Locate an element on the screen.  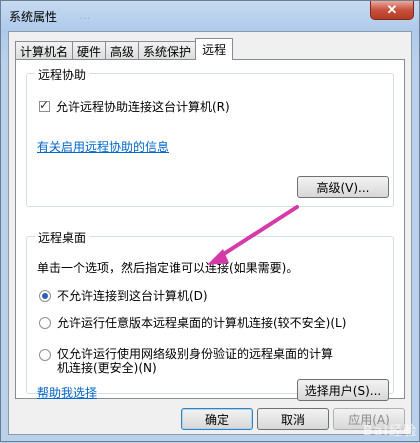
cancel-button: 取消 is located at coordinates (293, 419).